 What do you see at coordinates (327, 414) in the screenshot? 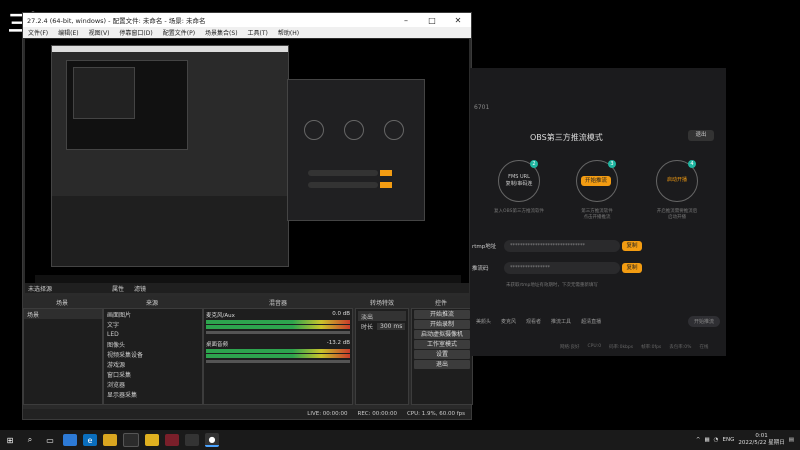
I see `live-status: LIVE: 00:00:00` at bounding box center [327, 414].